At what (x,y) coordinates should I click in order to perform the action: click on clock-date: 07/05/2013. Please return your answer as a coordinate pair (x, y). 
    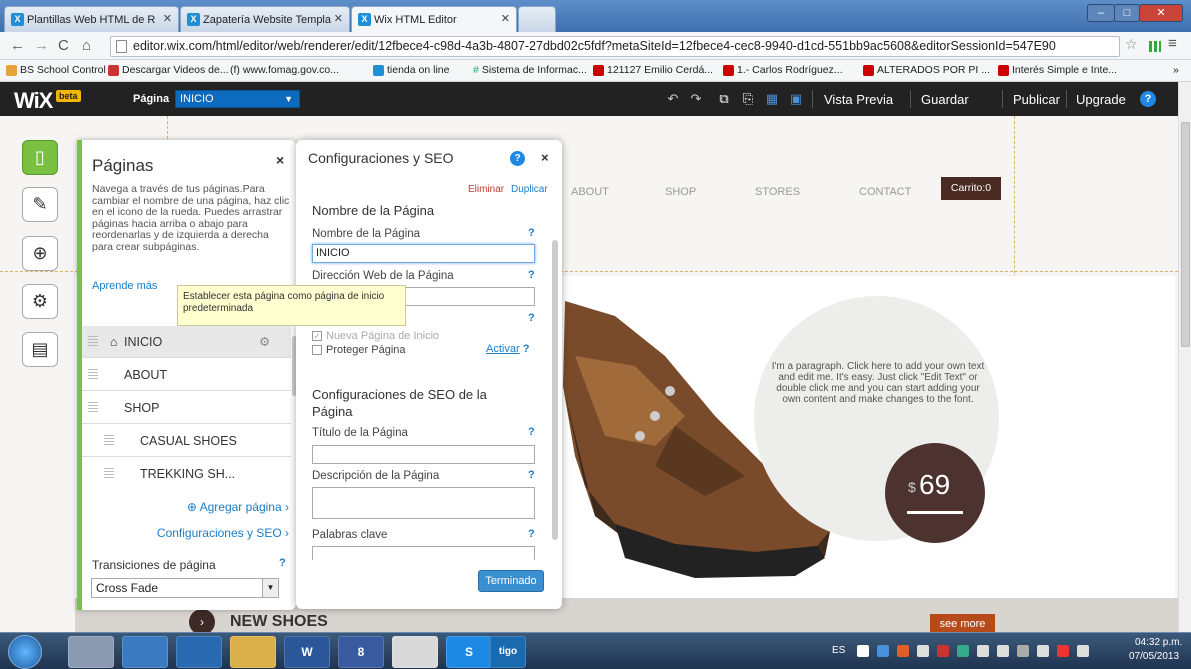
    Looking at the image, I should click on (1154, 656).